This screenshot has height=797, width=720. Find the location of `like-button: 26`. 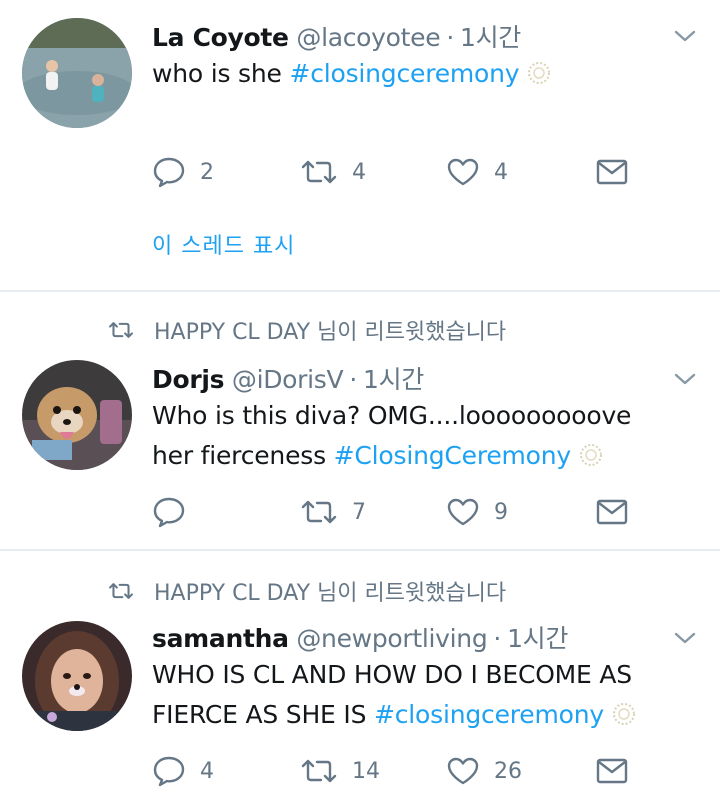

like-button: 26 is located at coordinates (484, 771).